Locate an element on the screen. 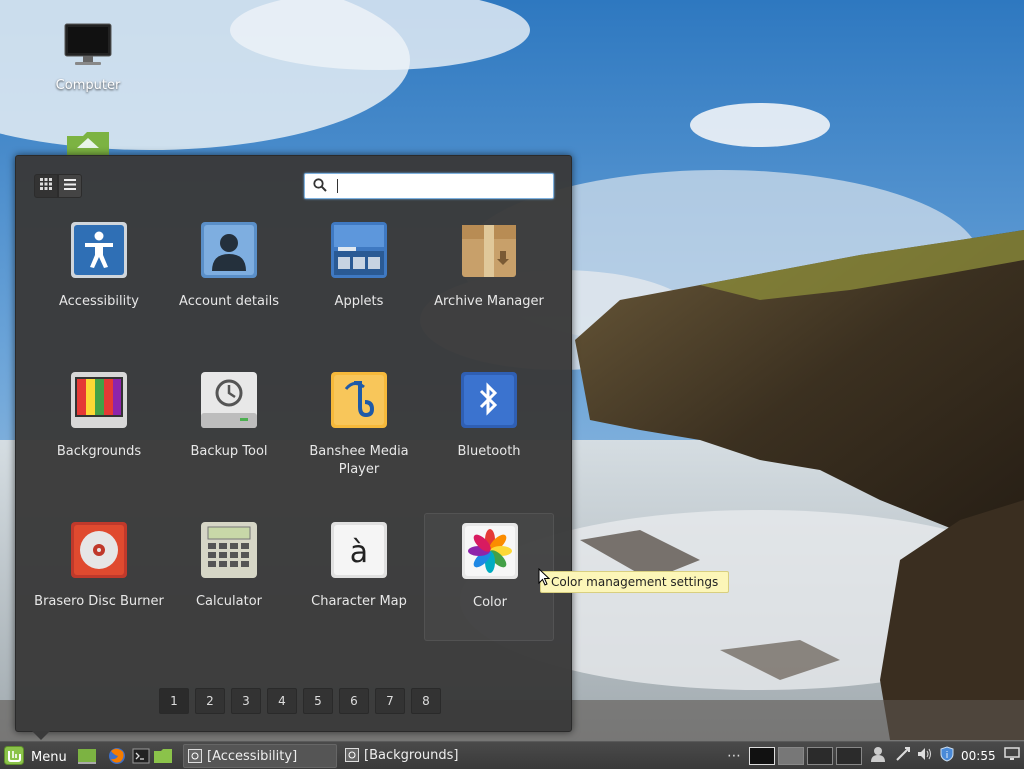 The height and width of the screenshot is (769, 1024). page-button-1: 1 is located at coordinates (174, 701).